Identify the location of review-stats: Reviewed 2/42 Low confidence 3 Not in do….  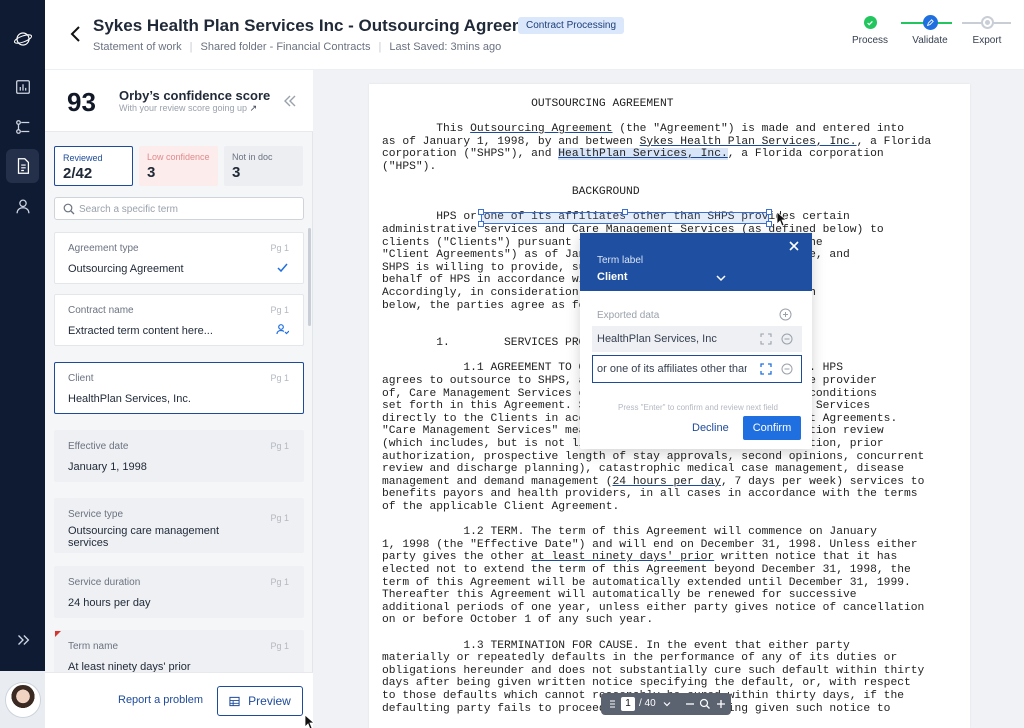
(179, 166).